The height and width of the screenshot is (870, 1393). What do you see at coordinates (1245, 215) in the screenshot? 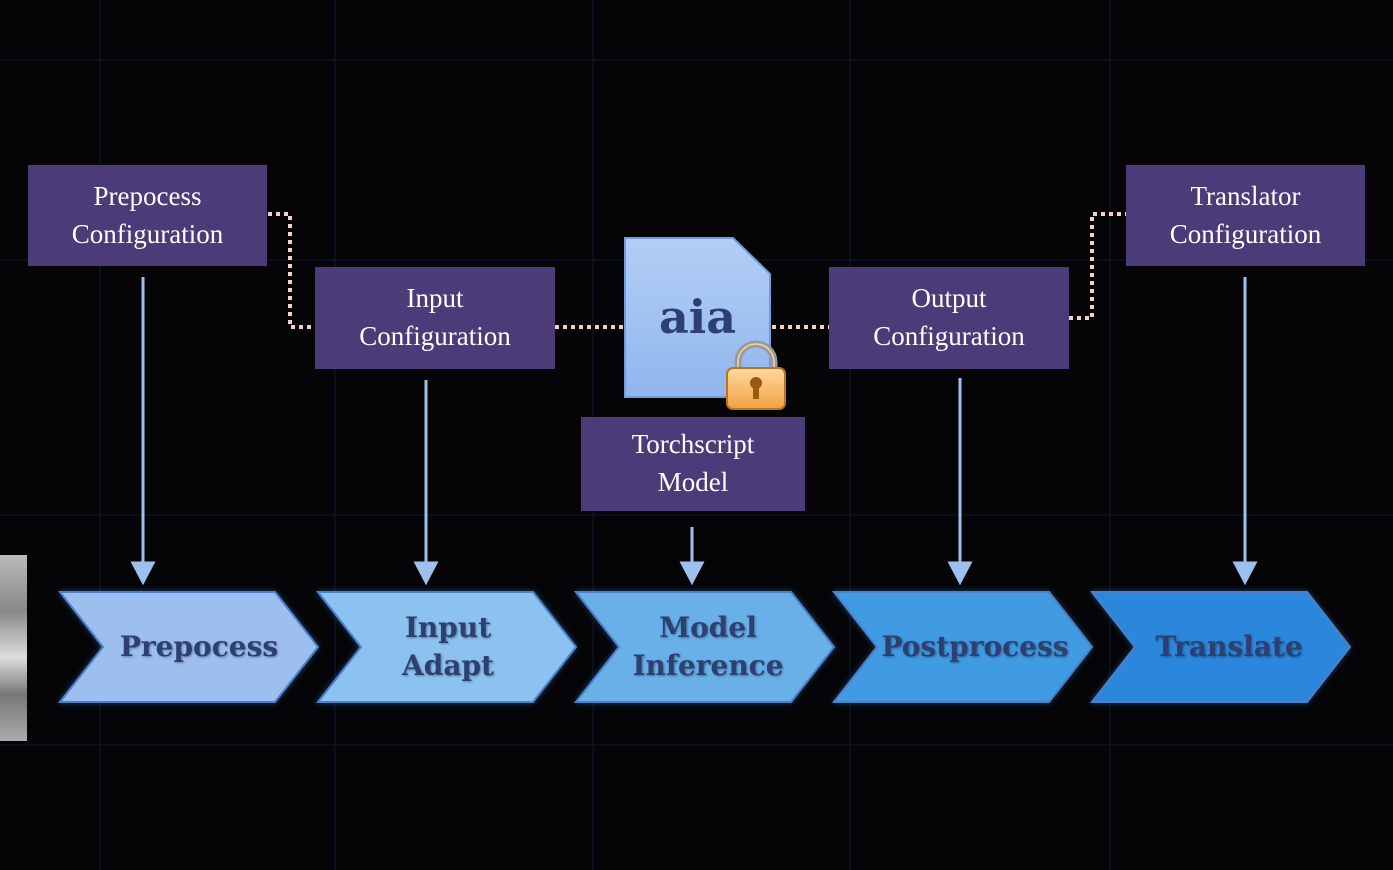
I see `translator-configuration-box: Translator Configuration` at bounding box center [1245, 215].